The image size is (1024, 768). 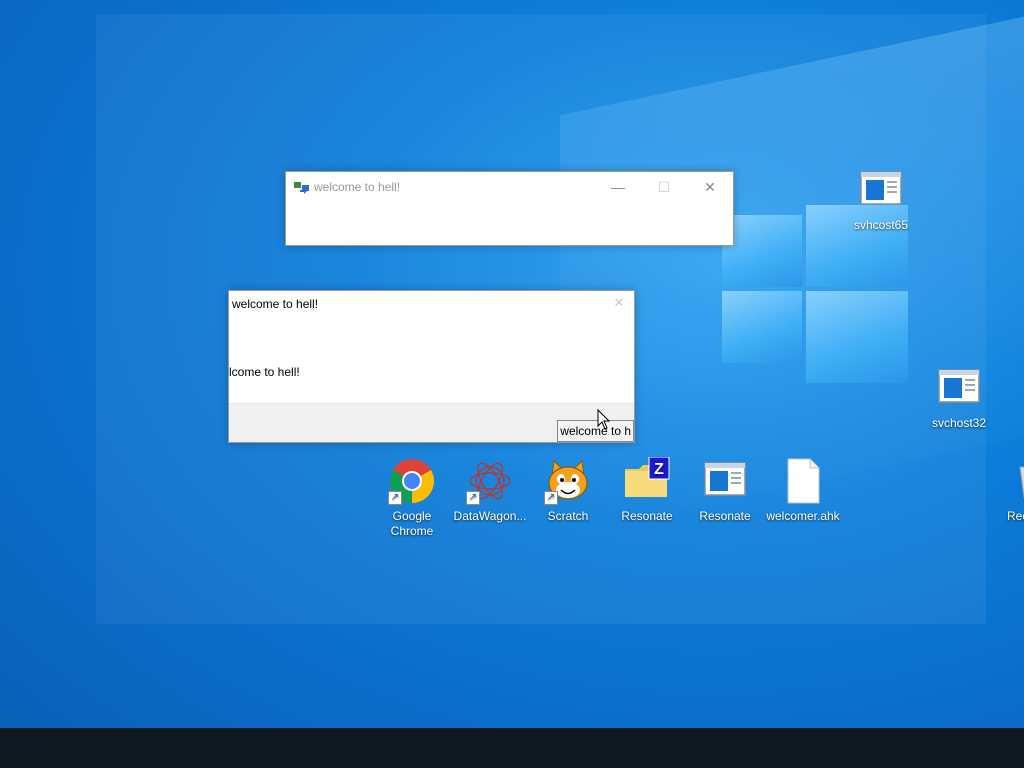 I want to click on desktop-icon-label: Scratch, so click(x=568, y=516).